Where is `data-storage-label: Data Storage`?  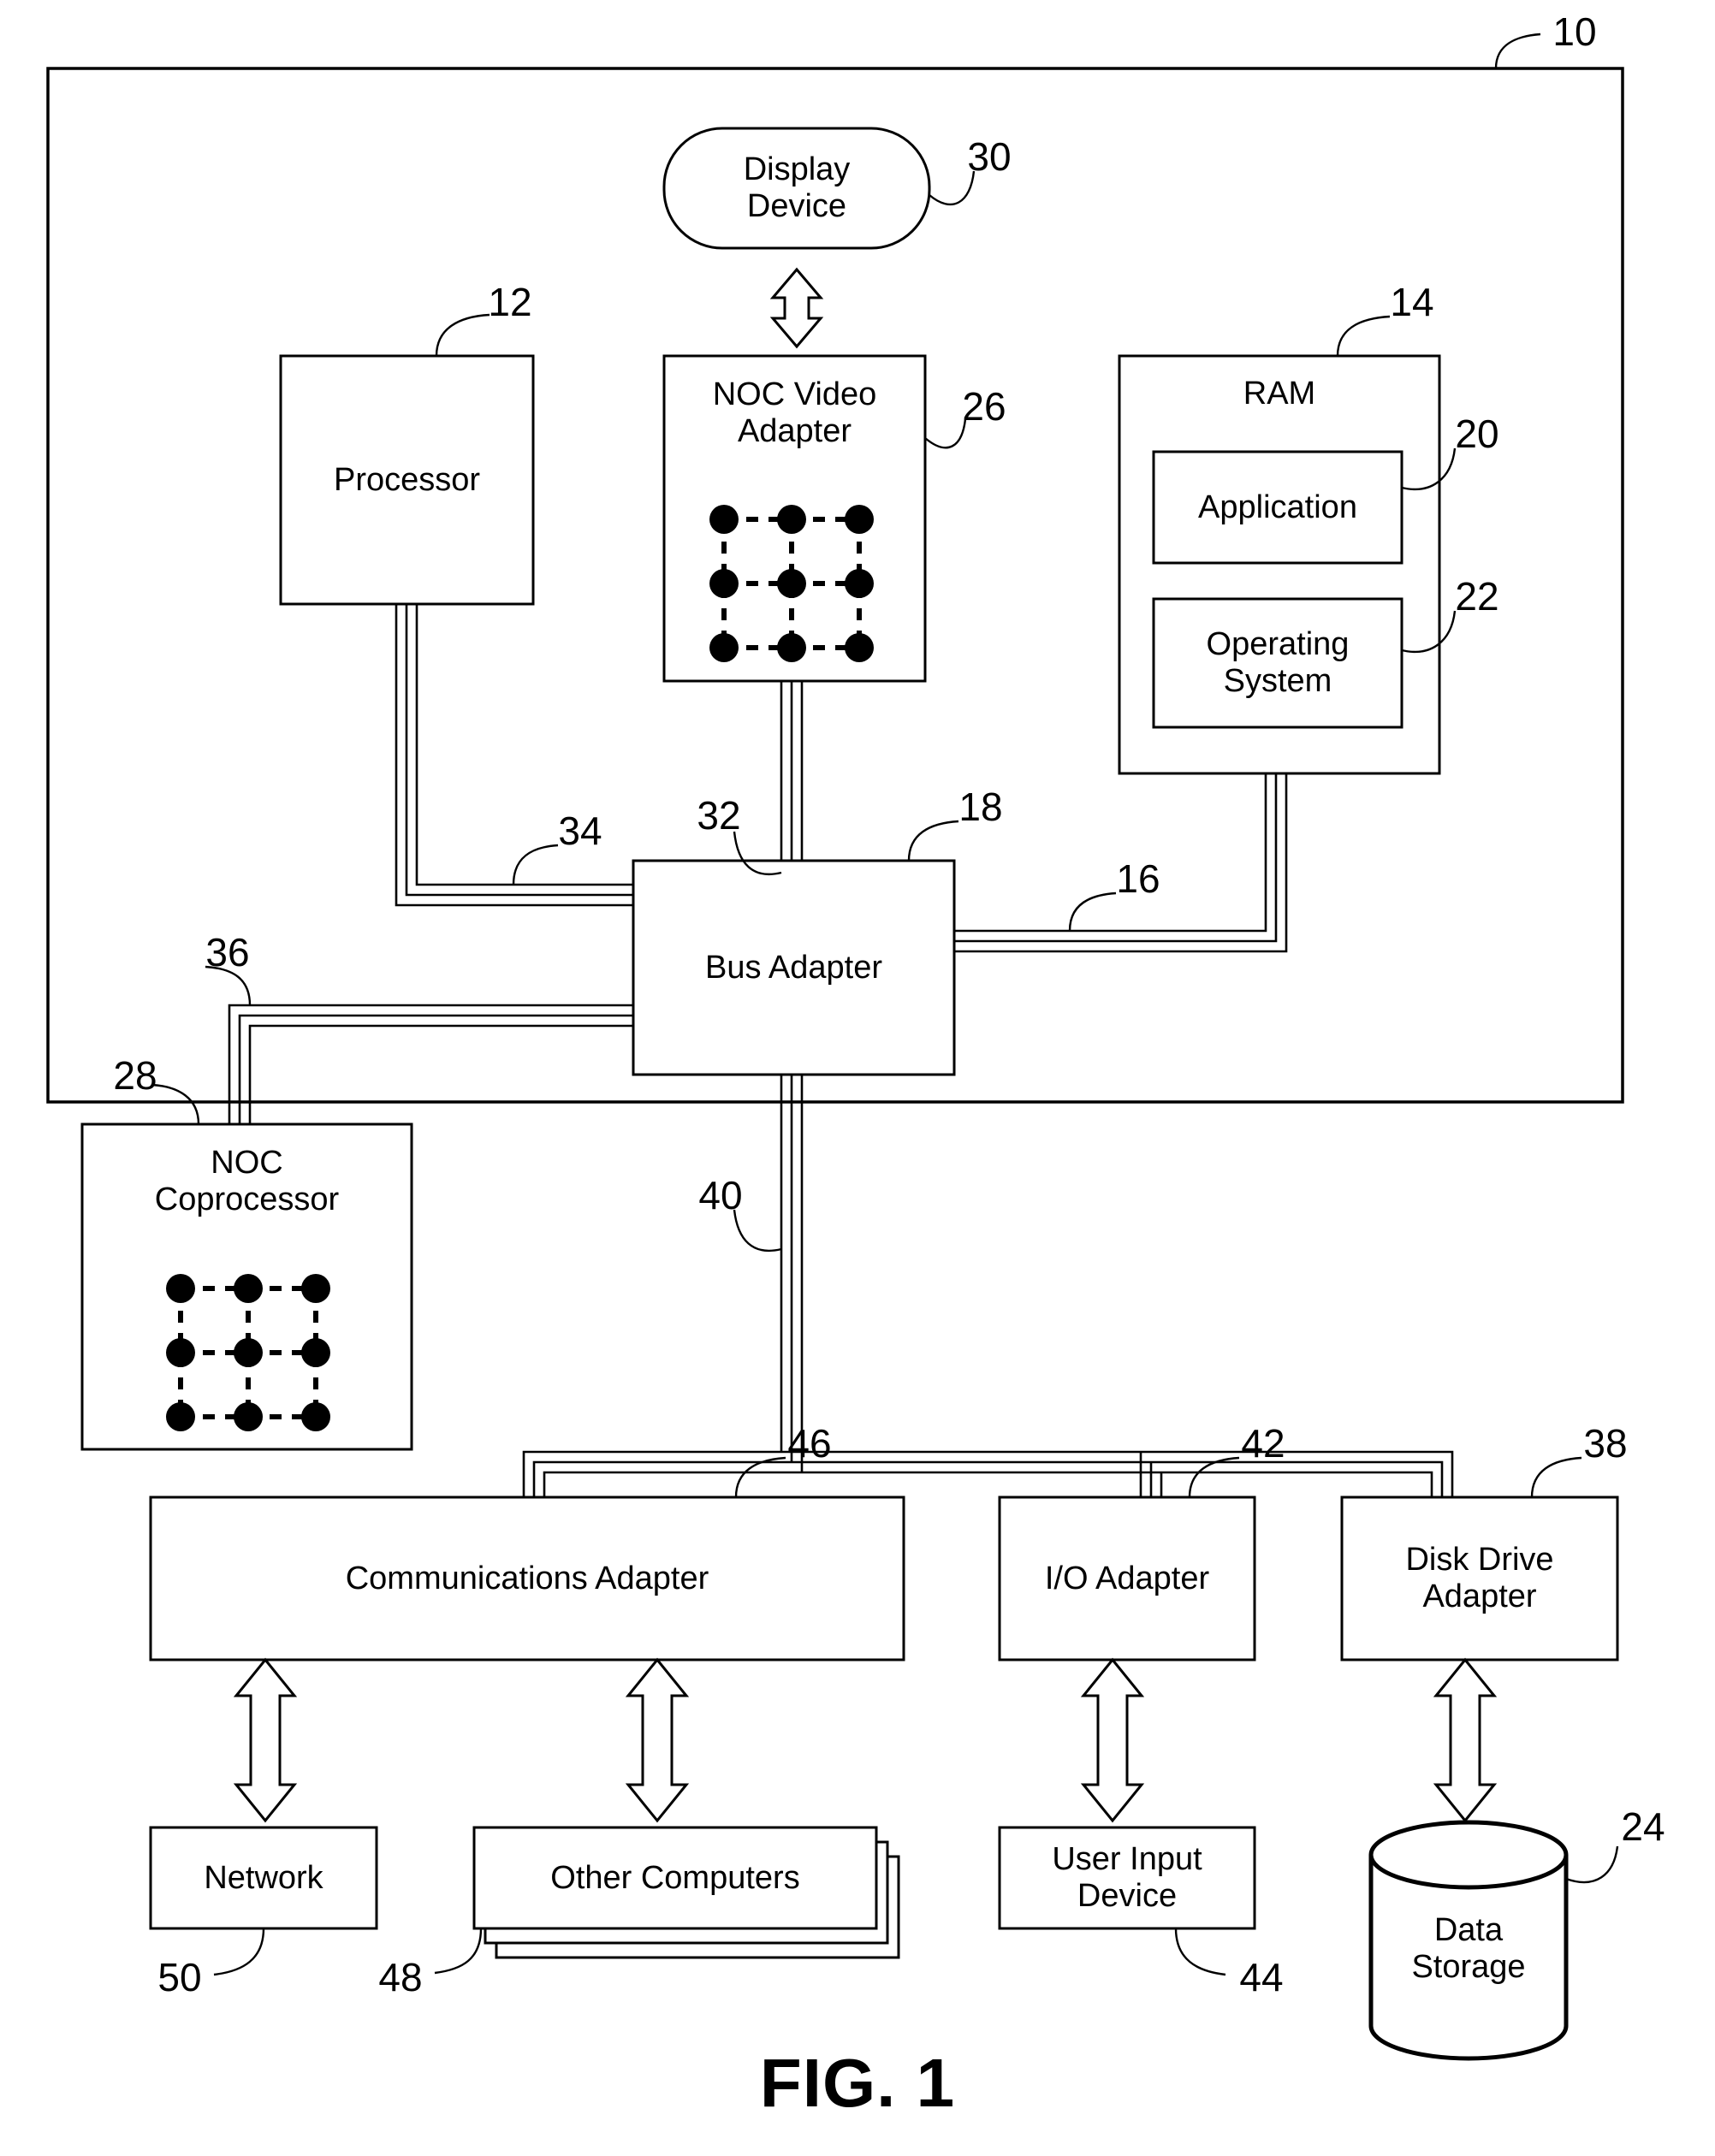 data-storage-label: Data Storage is located at coordinates (1468, 1948).